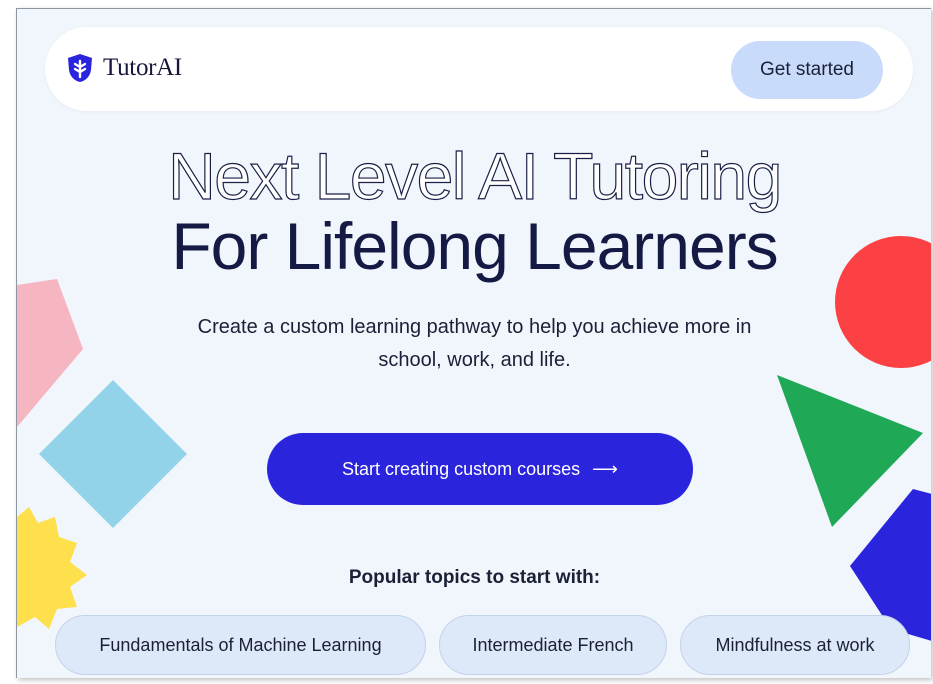 The image size is (933, 684). Describe the element at coordinates (795, 645) in the screenshot. I see `topic-pill-mindfulness: Mindfulness at work` at that location.